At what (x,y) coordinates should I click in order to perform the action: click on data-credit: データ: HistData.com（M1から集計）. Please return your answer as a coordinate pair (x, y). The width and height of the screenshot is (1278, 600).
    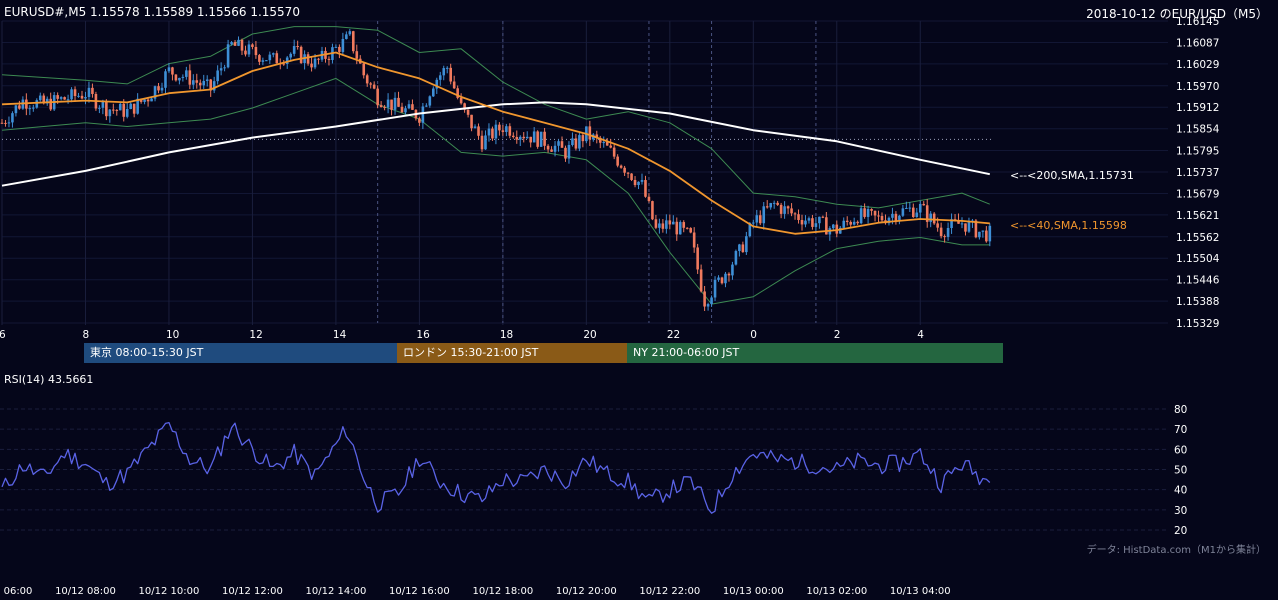
    Looking at the image, I should click on (1176, 550).